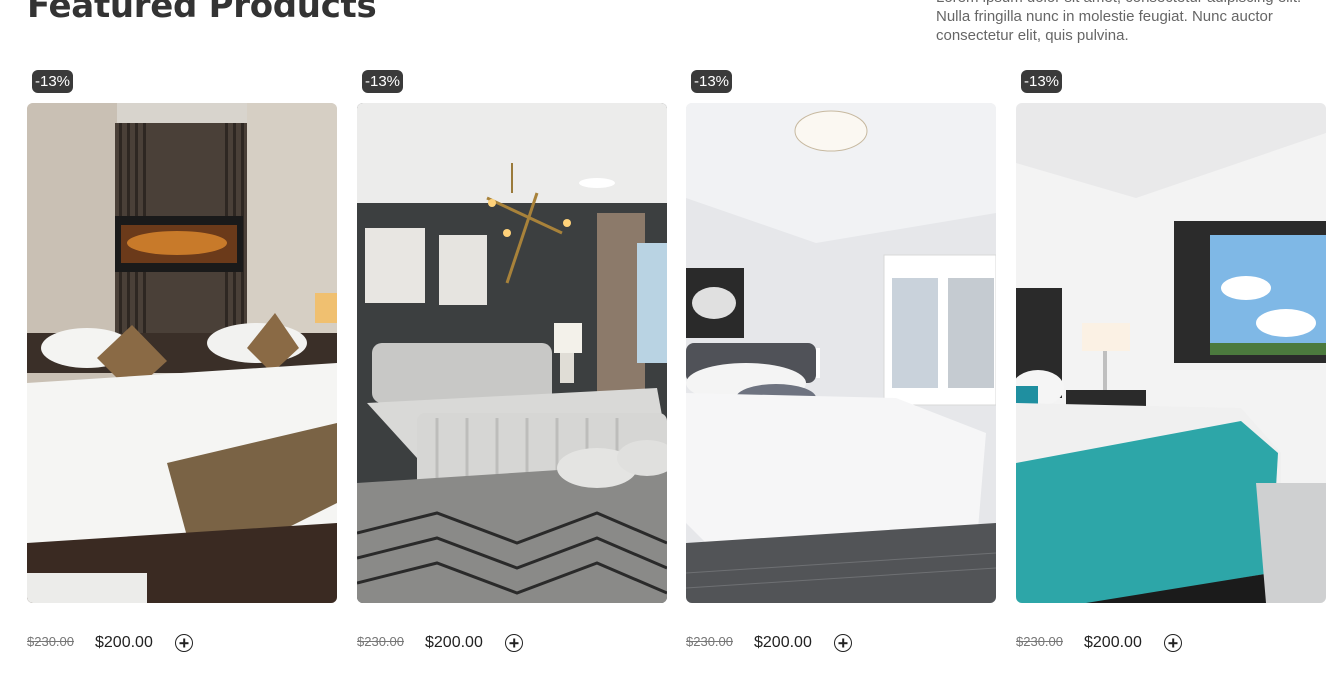 The width and height of the screenshot is (1338, 679). Describe the element at coordinates (202, 13) in the screenshot. I see `section-title: Featured Products` at that location.